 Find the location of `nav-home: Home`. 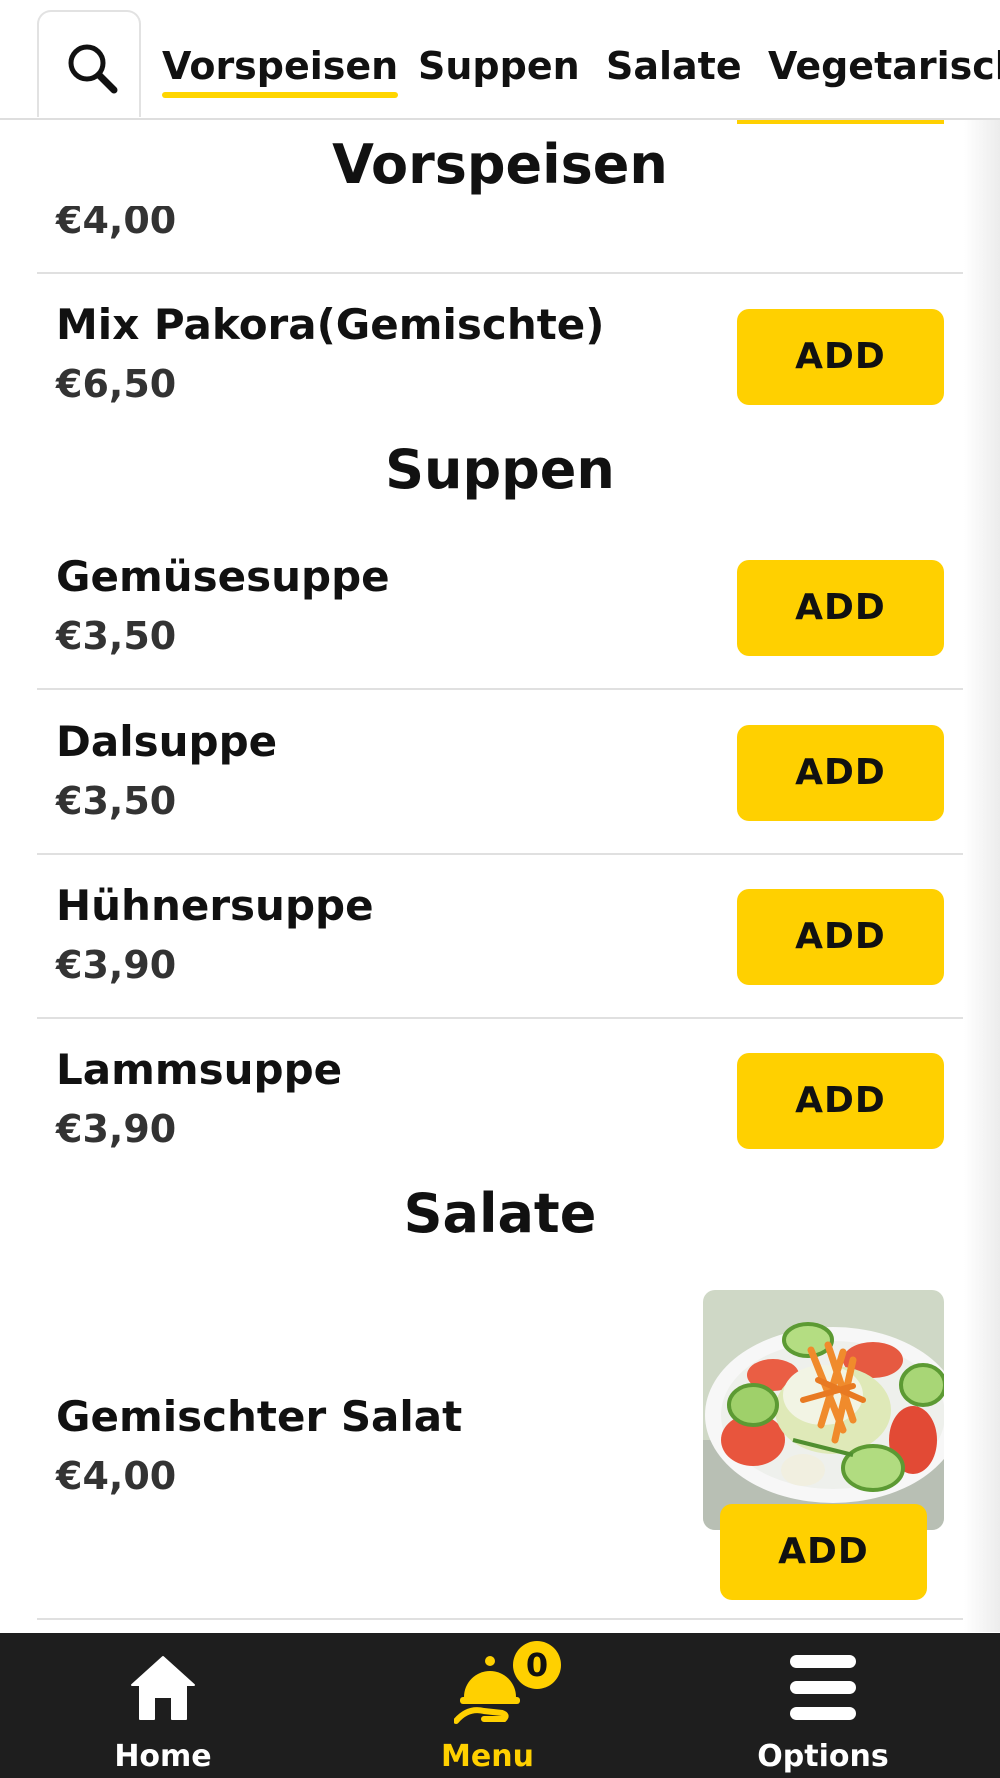

nav-home: Home is located at coordinates (163, 1705).